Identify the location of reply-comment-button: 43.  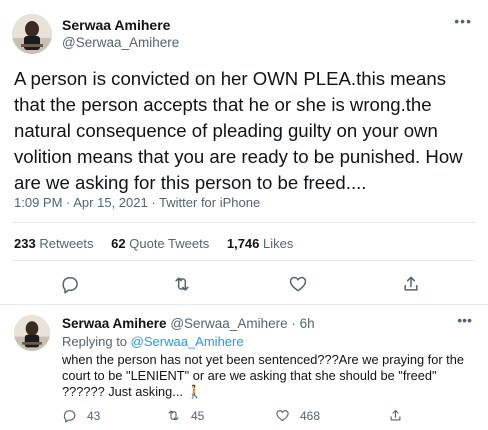
(81, 415).